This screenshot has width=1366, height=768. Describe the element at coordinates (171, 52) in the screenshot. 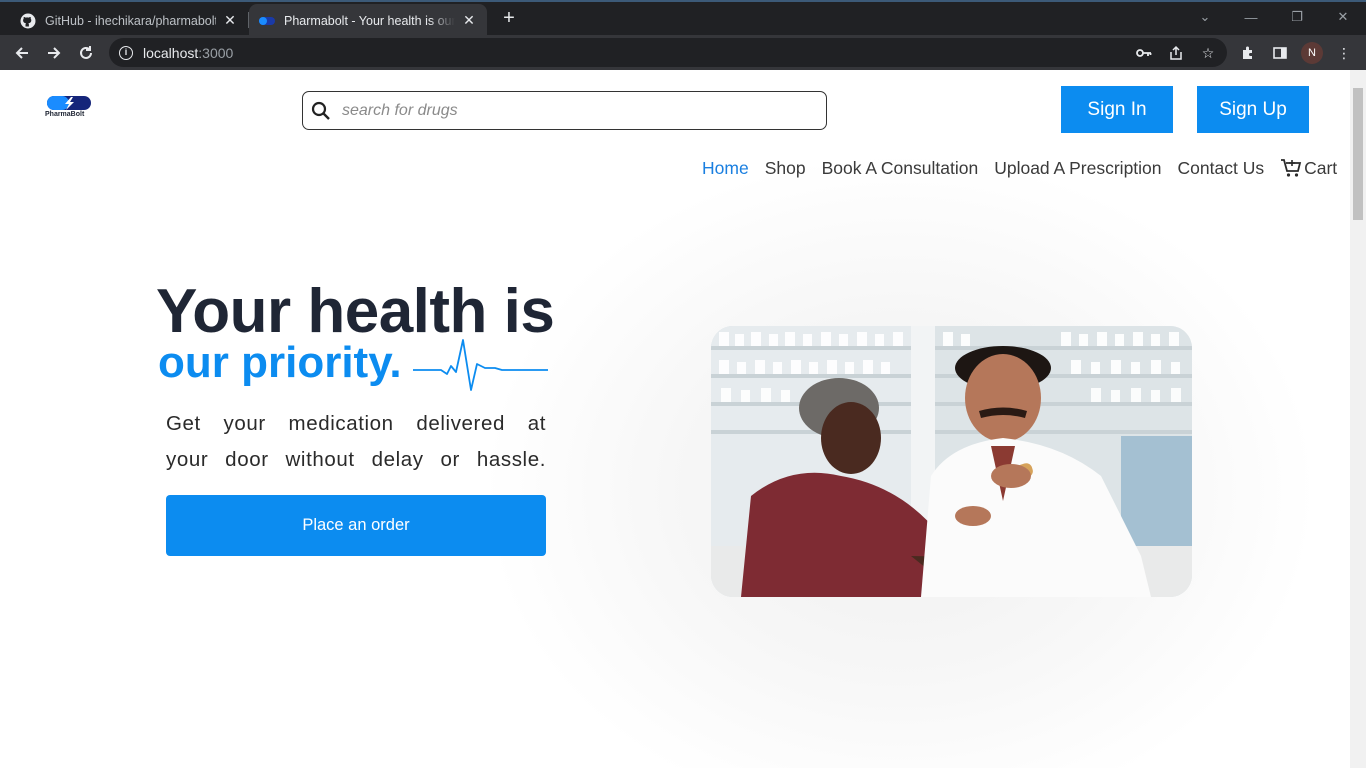

I see `url-host: localhost` at that location.